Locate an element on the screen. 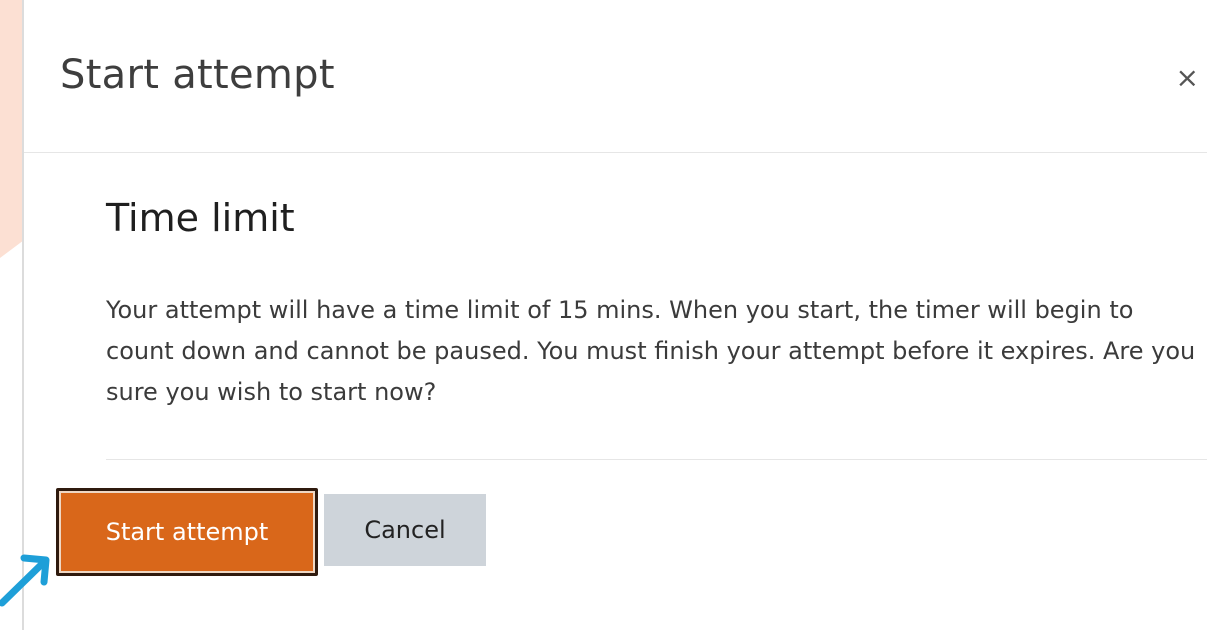 The height and width of the screenshot is (630, 1207). cancel-button: Cancel is located at coordinates (405, 530).